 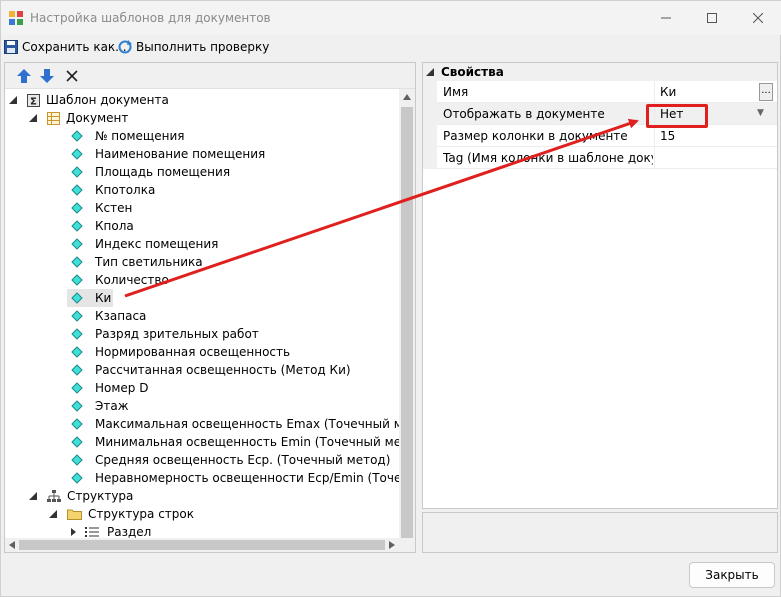 What do you see at coordinates (223, 370) in the screenshot?
I see `tree-item-label: Рассчитанная освещенность (Метод Ки)` at bounding box center [223, 370].